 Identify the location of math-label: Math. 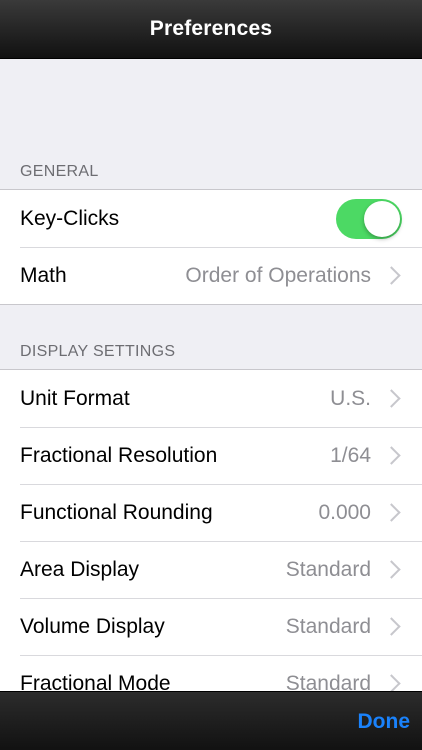
(43, 275).